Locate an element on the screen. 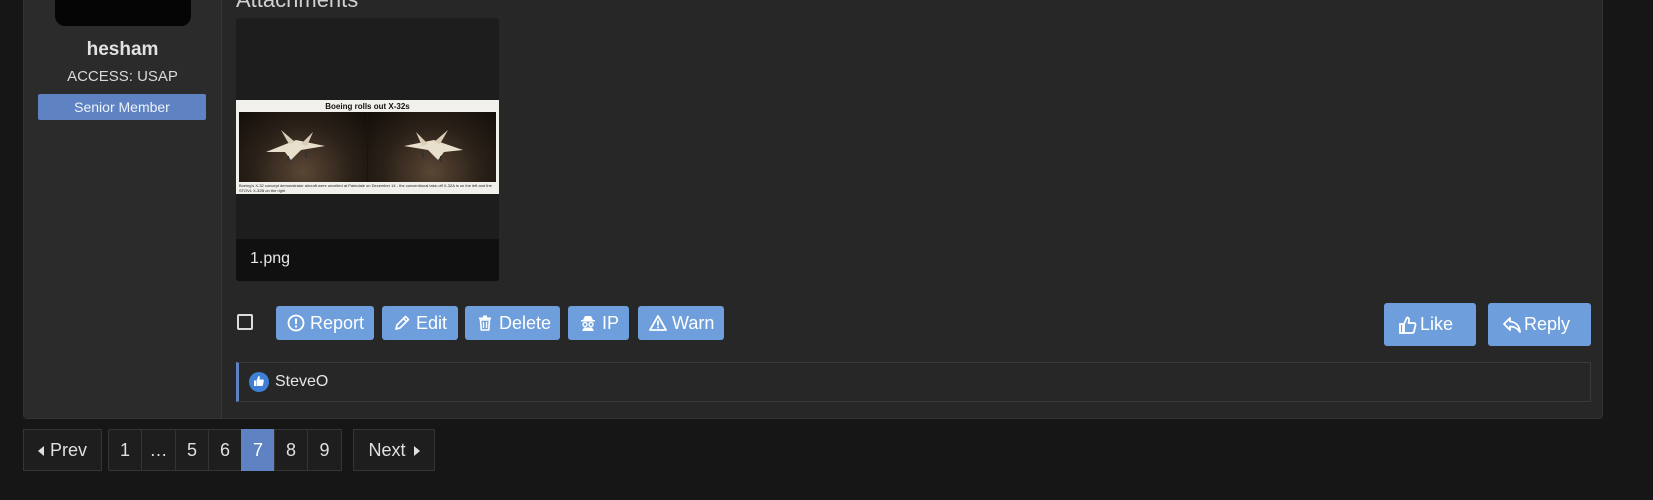  page-link-5: 5 is located at coordinates (192, 450).